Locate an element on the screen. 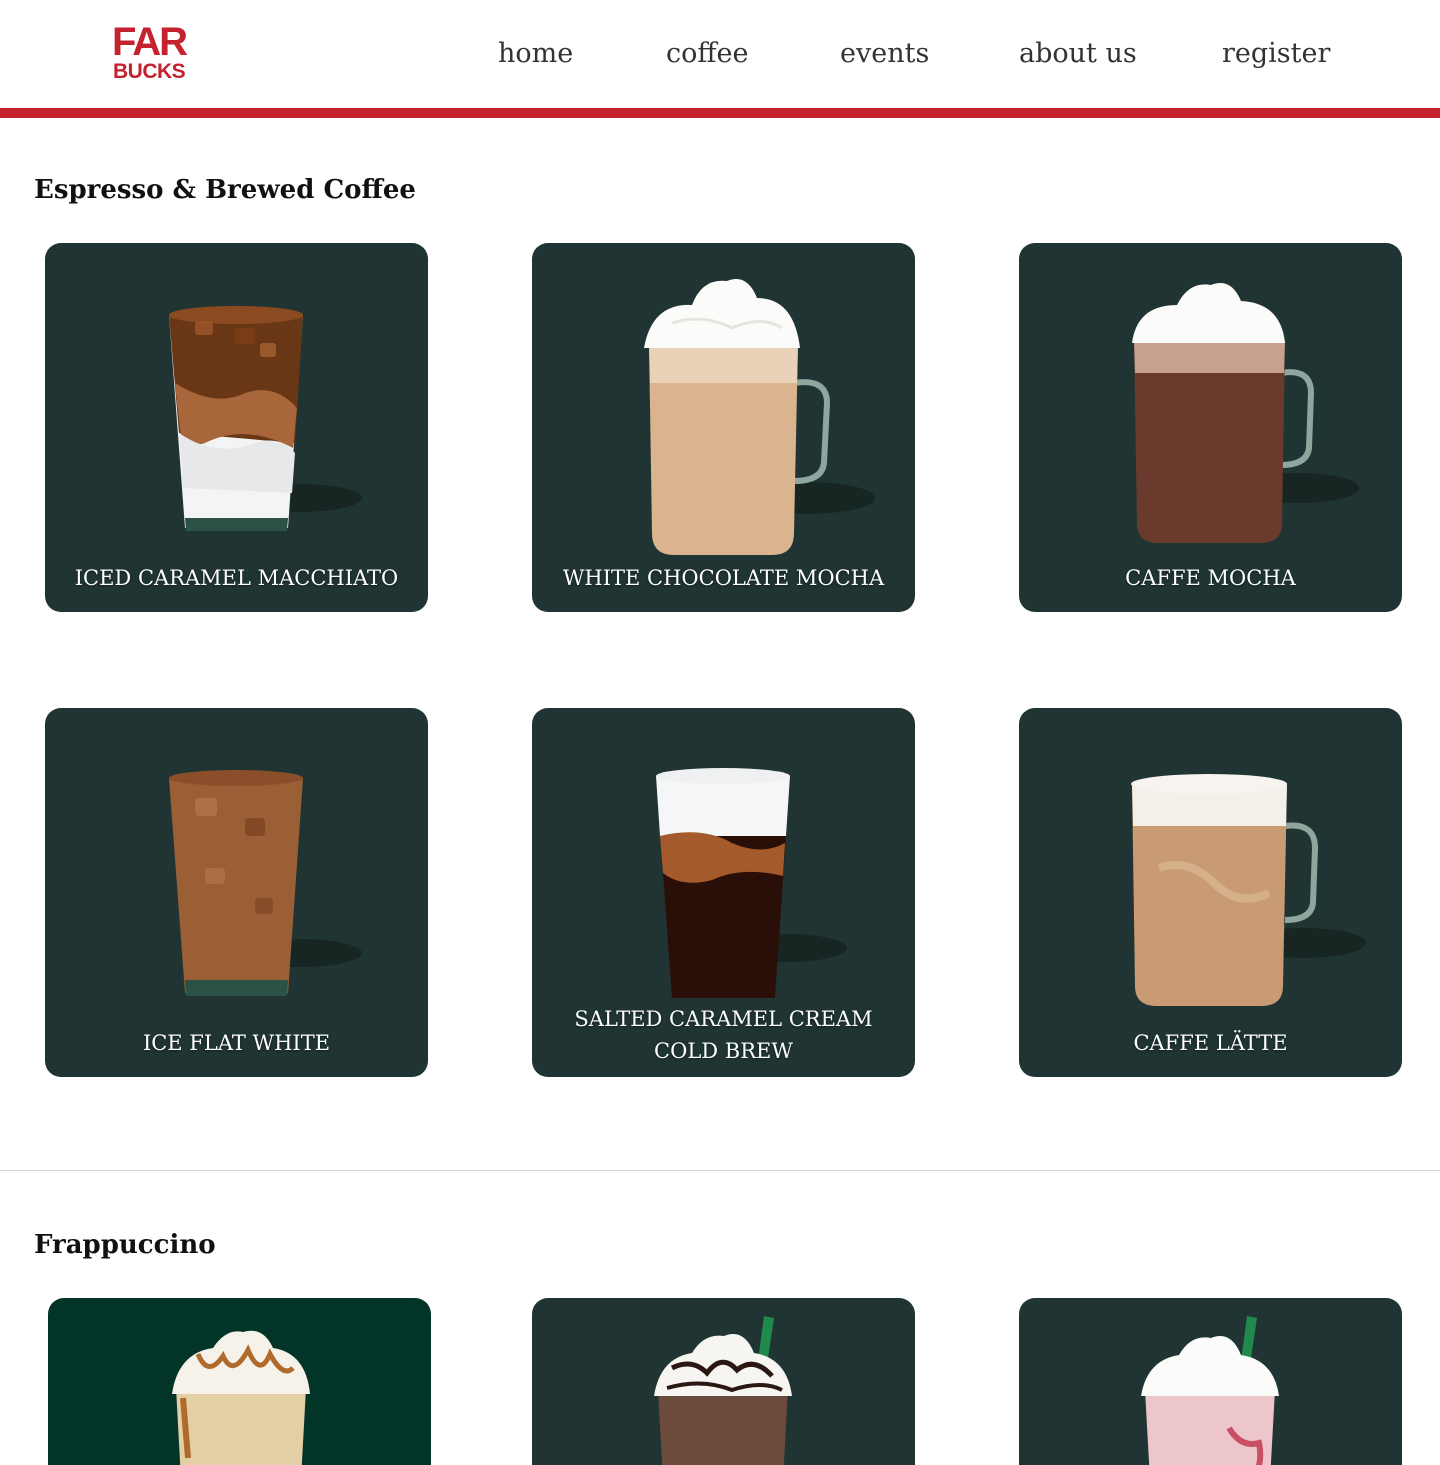 Image resolution: width=1440 pixels, height=1465 pixels. product-card-white-chocolate-mocha: WHITE CHOCOLATE MOCHA is located at coordinates (723, 427).